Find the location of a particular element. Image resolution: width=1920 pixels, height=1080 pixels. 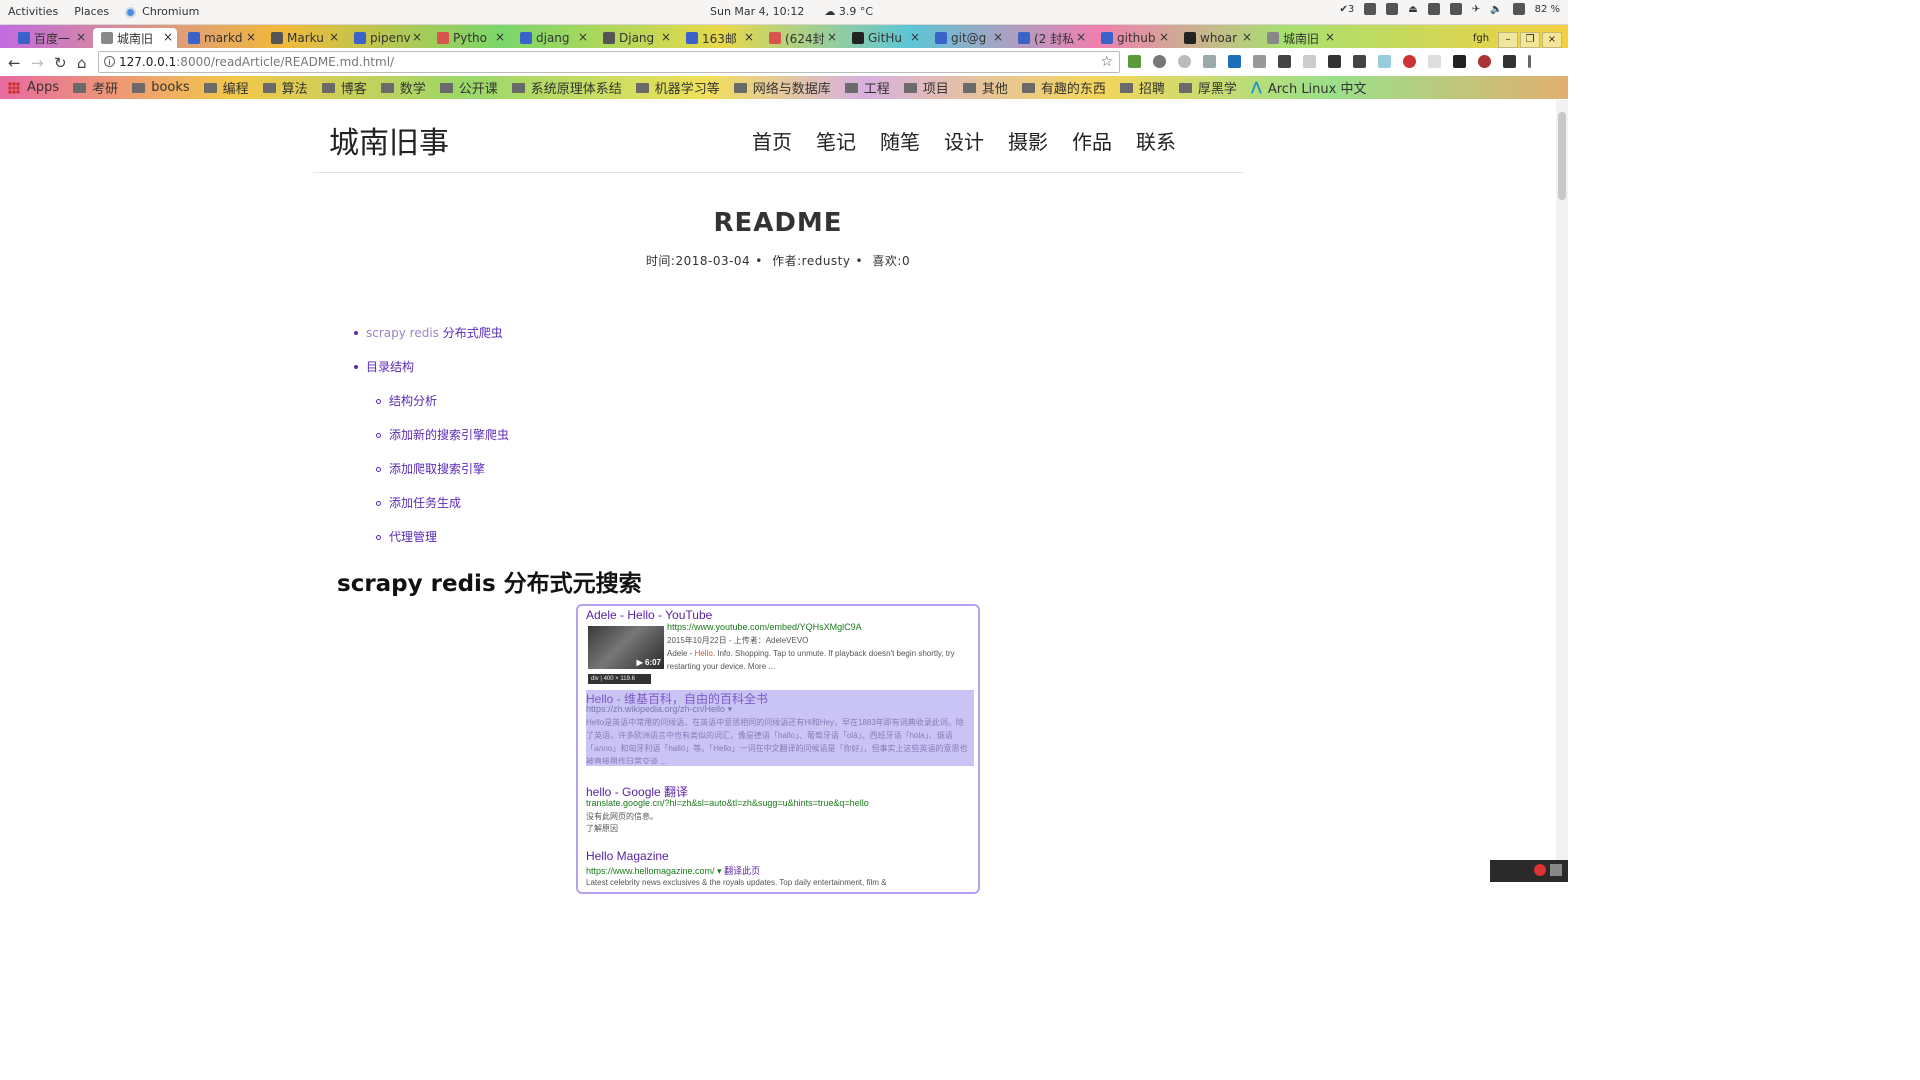

browser-tab: GitHu × is located at coordinates (884, 38).